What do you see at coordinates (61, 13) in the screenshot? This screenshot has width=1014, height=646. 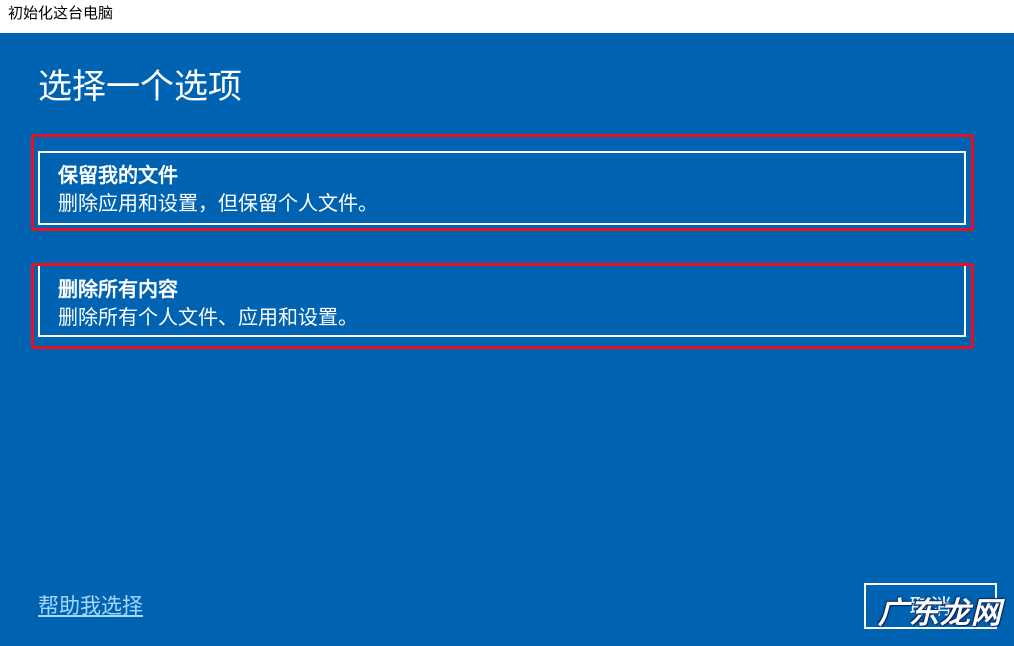 I see `window-title: 初始化这台电脑` at bounding box center [61, 13].